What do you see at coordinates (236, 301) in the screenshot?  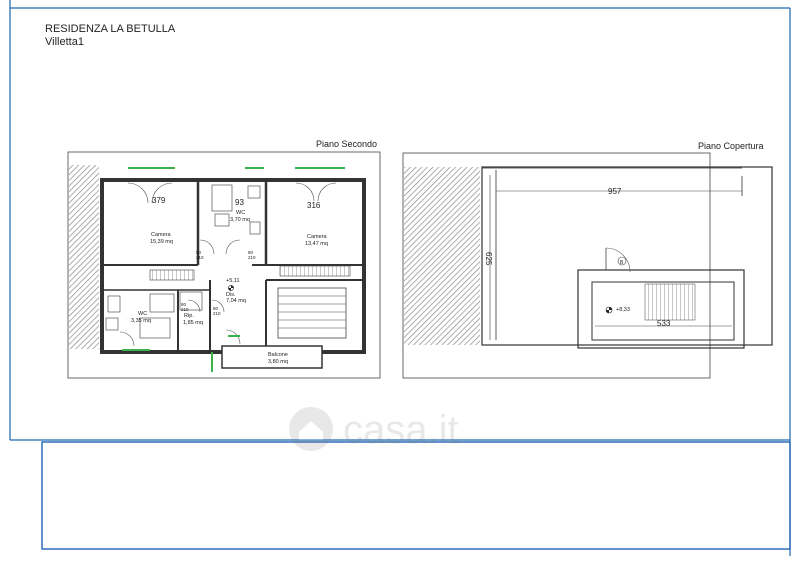 I see `room-area-dis: 7,04 mq` at bounding box center [236, 301].